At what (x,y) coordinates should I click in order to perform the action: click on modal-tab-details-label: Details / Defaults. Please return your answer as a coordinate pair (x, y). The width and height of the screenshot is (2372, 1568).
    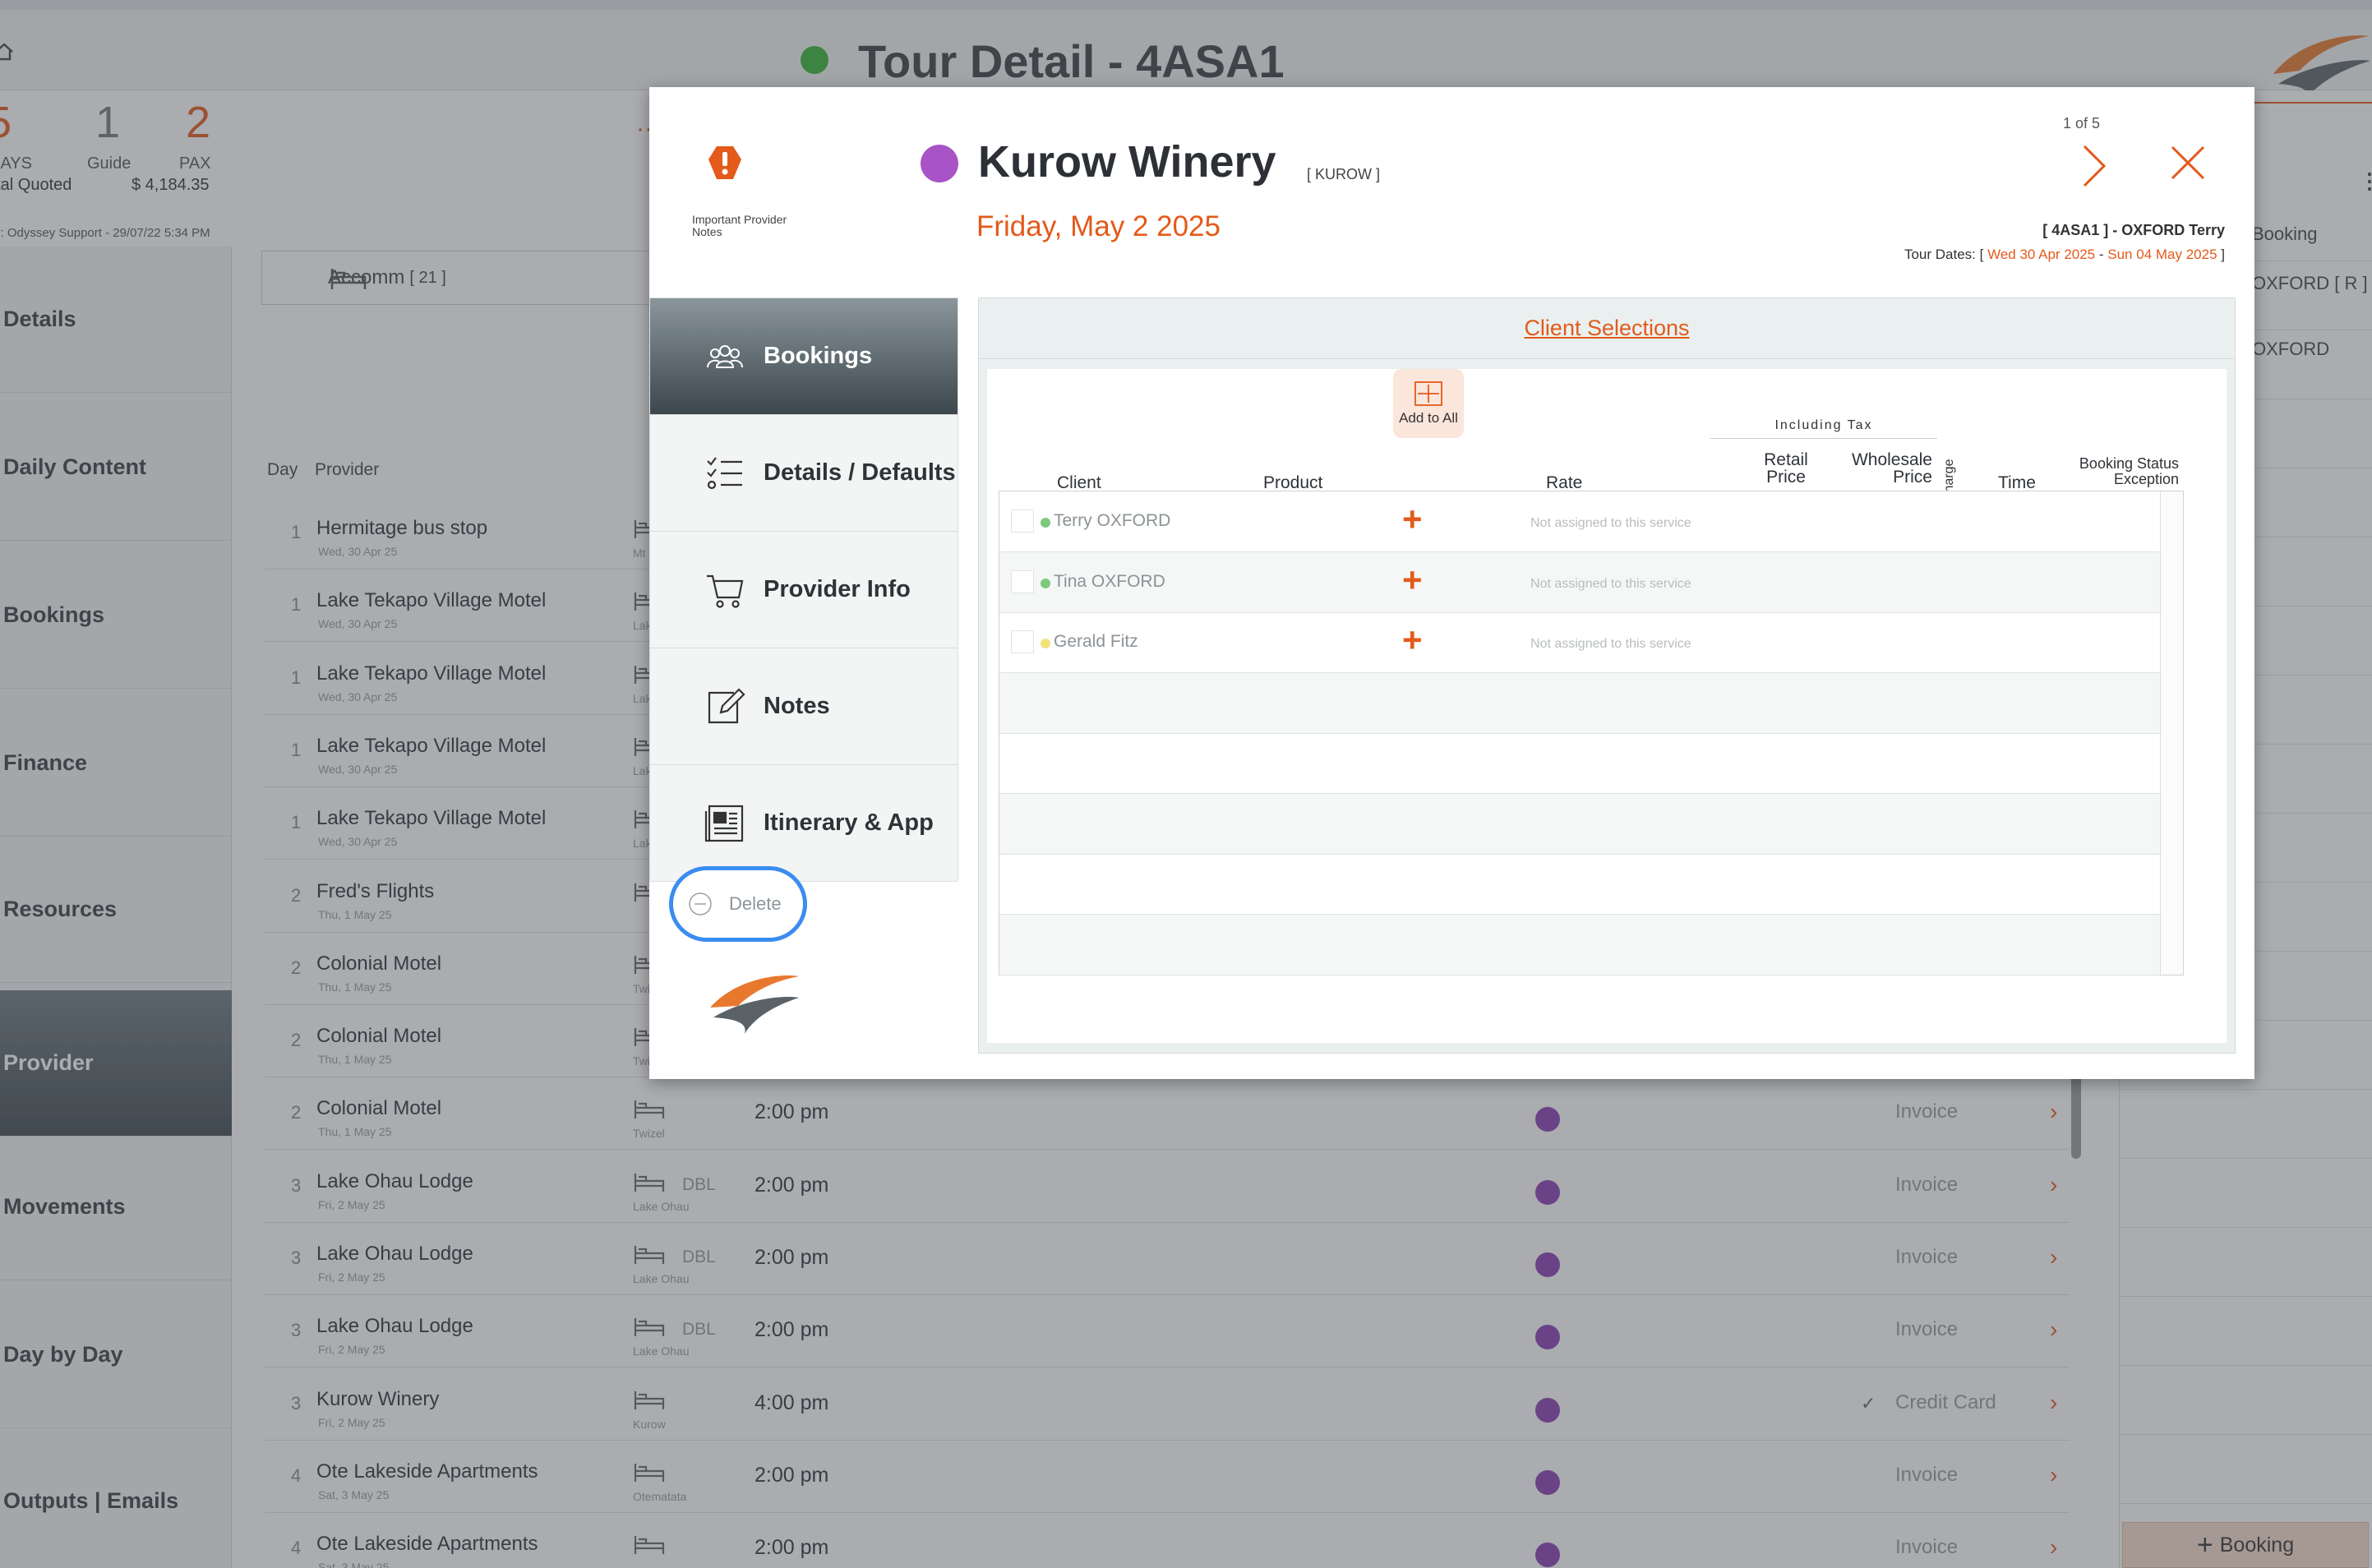
    Looking at the image, I should click on (860, 472).